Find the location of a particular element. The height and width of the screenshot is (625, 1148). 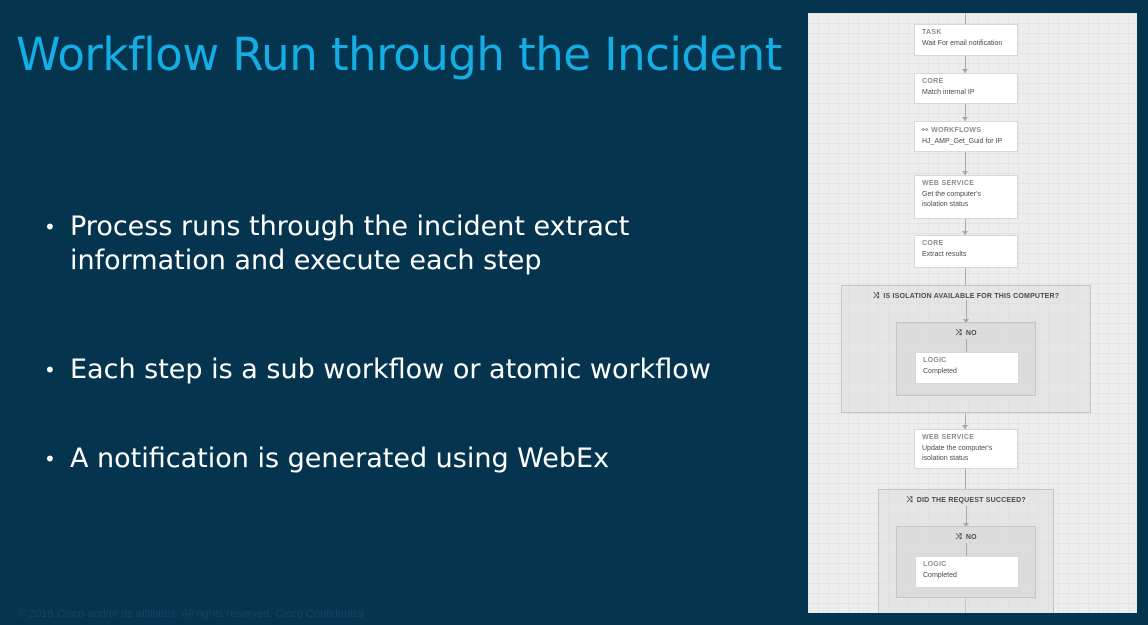

step-type: ⚯ WORKFLOWS is located at coordinates (966, 130).